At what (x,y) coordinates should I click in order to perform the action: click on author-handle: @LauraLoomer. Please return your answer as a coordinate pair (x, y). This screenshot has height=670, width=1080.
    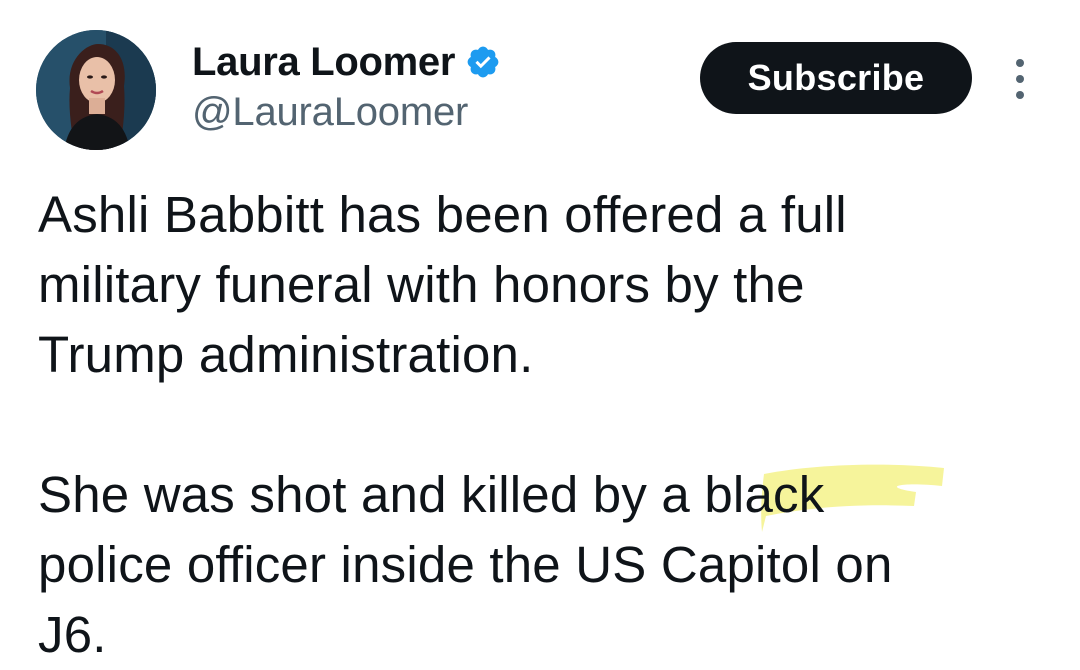
    Looking at the image, I should click on (330, 112).